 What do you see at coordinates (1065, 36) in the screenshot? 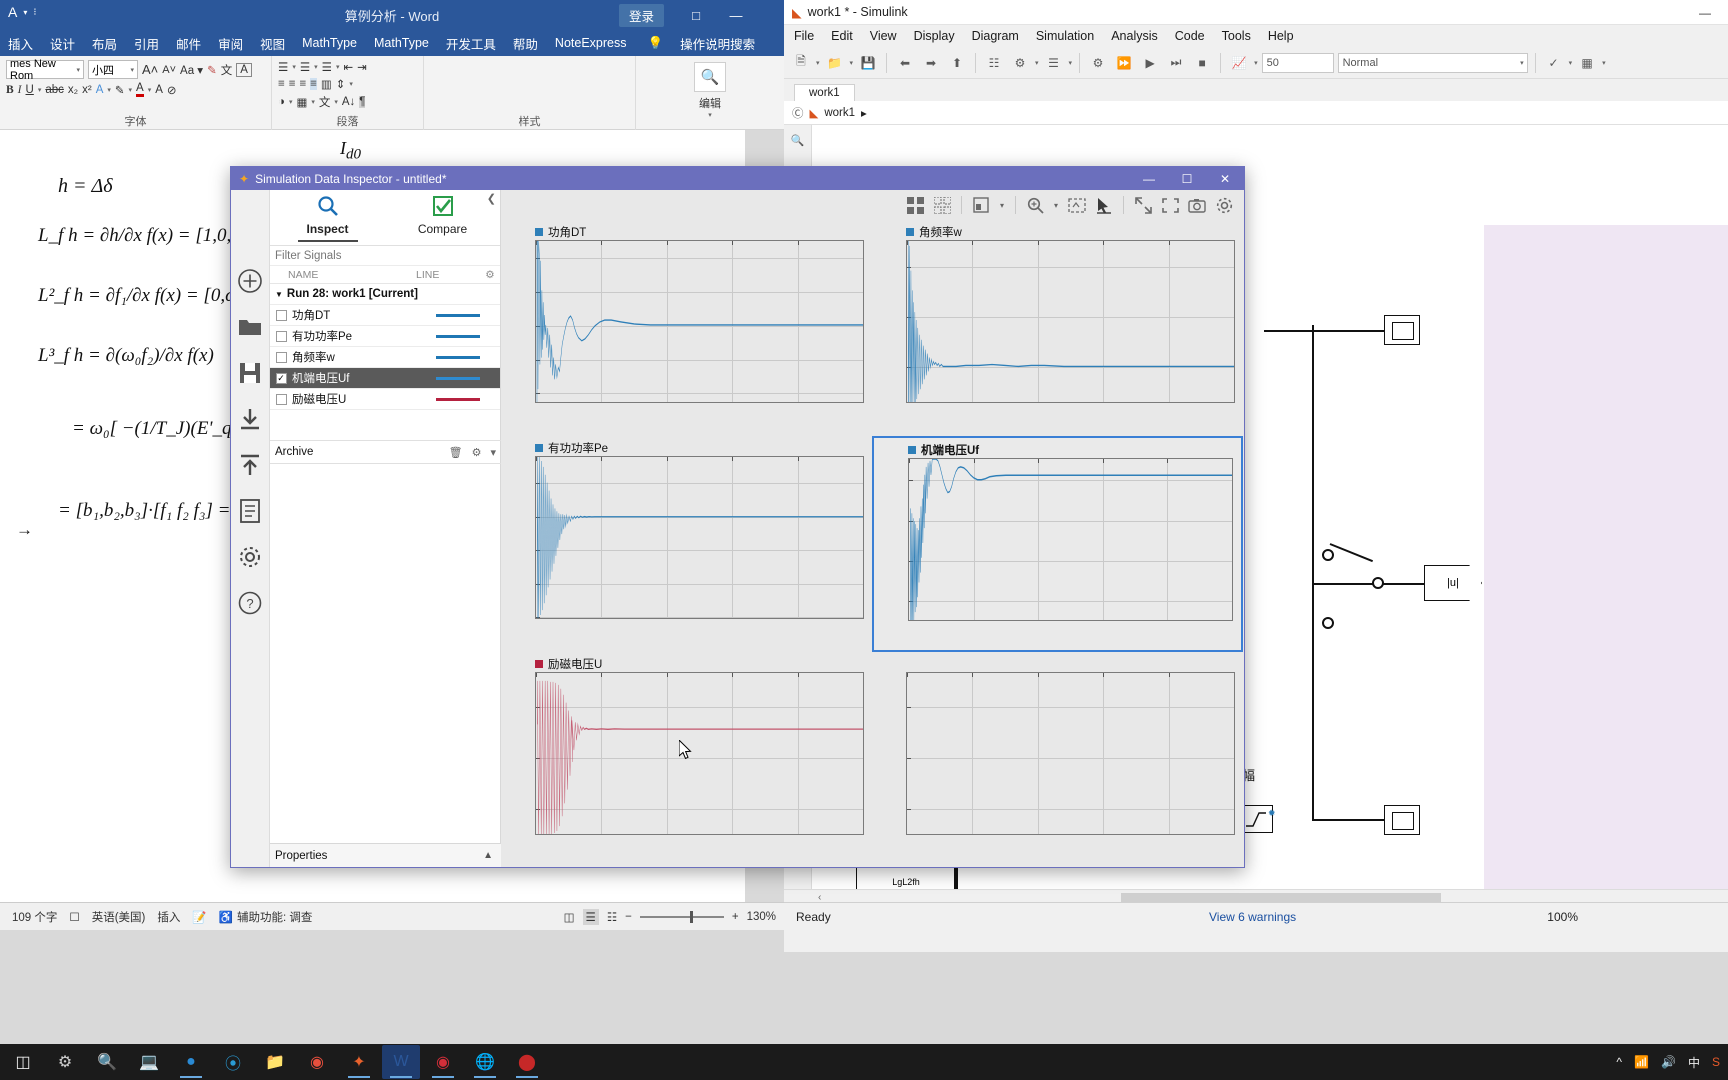
I see `menu-simulation: Simulation` at bounding box center [1065, 36].